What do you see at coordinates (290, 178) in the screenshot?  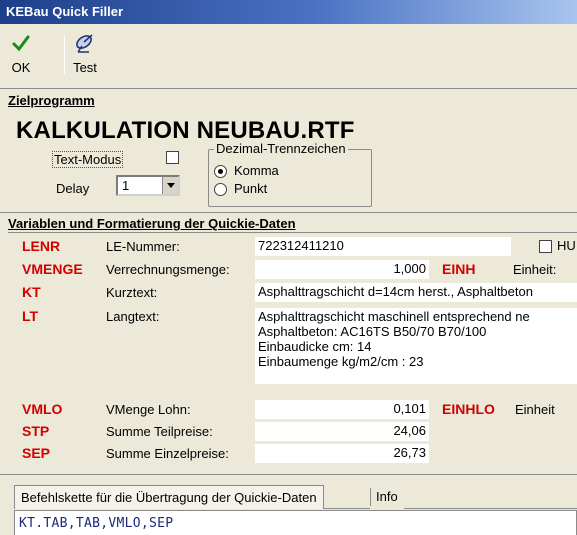 I see `decimal-separator-group` at bounding box center [290, 178].